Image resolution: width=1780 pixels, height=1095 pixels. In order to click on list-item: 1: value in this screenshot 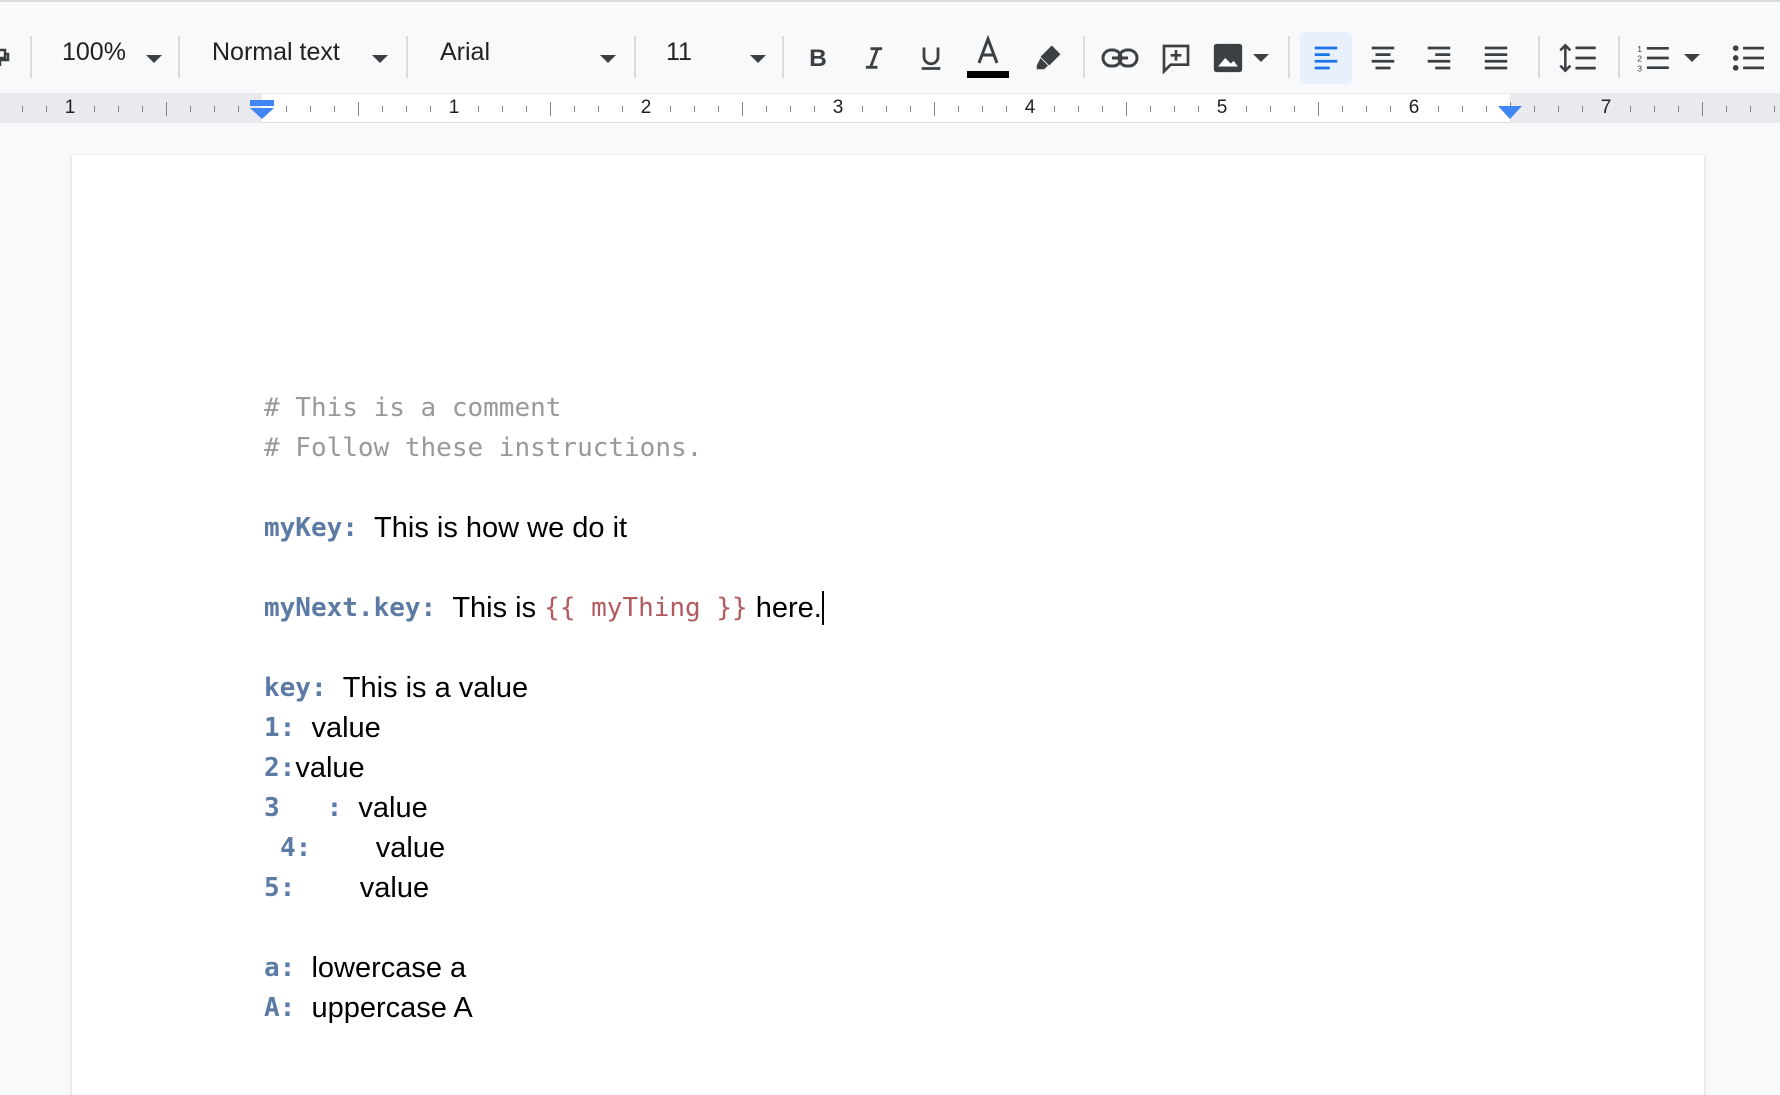, I will do `click(322, 728)`.